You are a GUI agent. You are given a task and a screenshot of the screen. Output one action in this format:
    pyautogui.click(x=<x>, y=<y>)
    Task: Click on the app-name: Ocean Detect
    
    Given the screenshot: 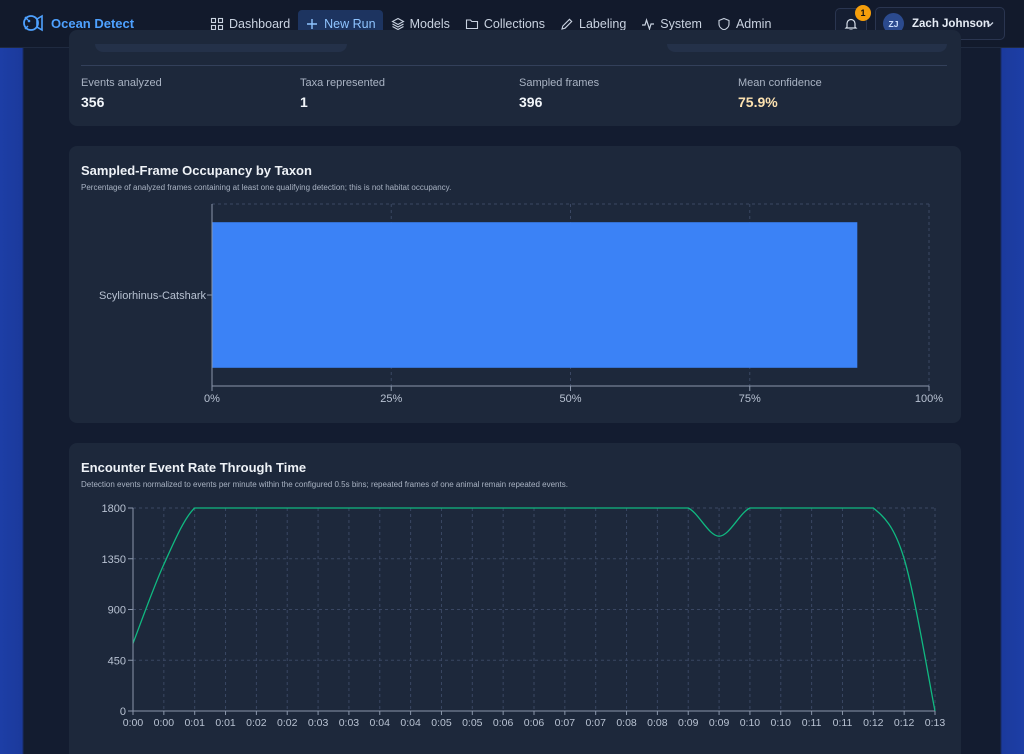 What is the action you would take?
    pyautogui.click(x=93, y=23)
    